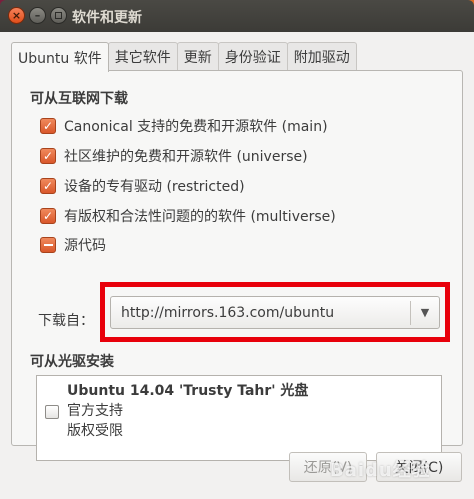 The image size is (474, 499). What do you see at coordinates (197, 56) in the screenshot?
I see `tab-updates: 更新` at bounding box center [197, 56].